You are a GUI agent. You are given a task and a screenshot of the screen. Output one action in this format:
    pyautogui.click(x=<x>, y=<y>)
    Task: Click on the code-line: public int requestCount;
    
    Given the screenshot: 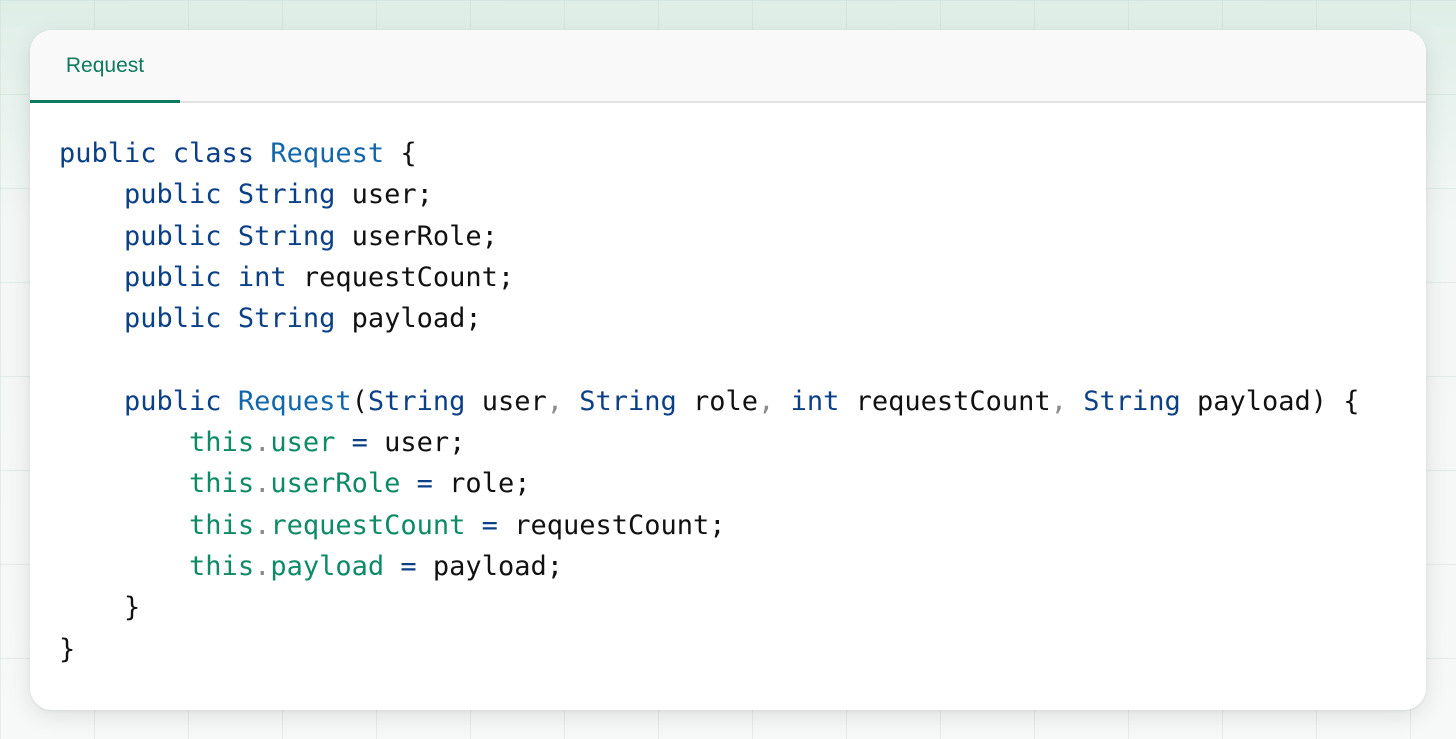 What is the action you would take?
    pyautogui.click(x=709, y=277)
    